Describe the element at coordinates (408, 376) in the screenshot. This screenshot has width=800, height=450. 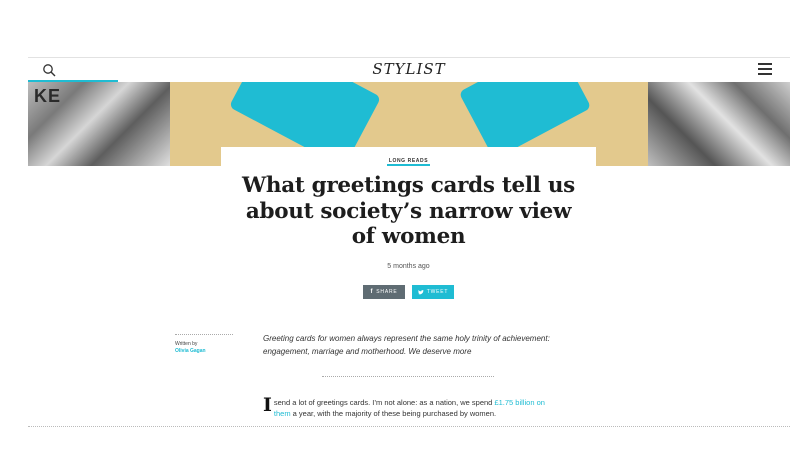
I see `standfirst-divider` at that location.